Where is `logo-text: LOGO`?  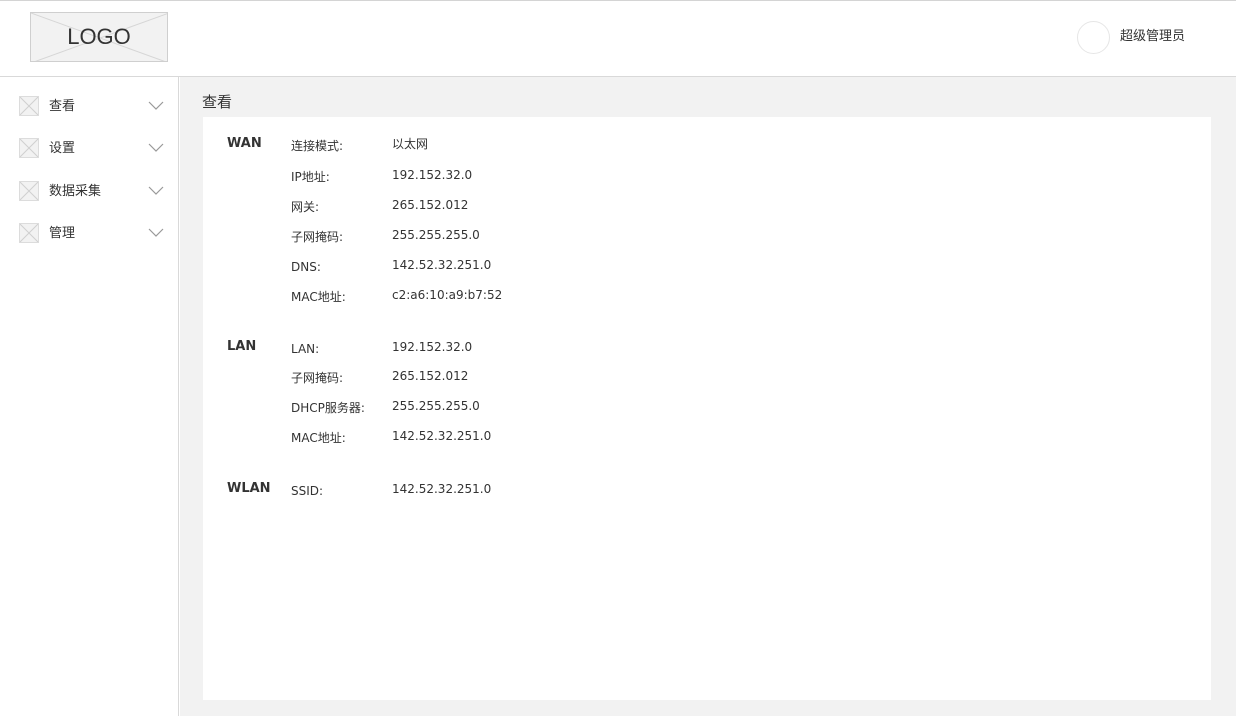 logo-text: LOGO is located at coordinates (99, 36).